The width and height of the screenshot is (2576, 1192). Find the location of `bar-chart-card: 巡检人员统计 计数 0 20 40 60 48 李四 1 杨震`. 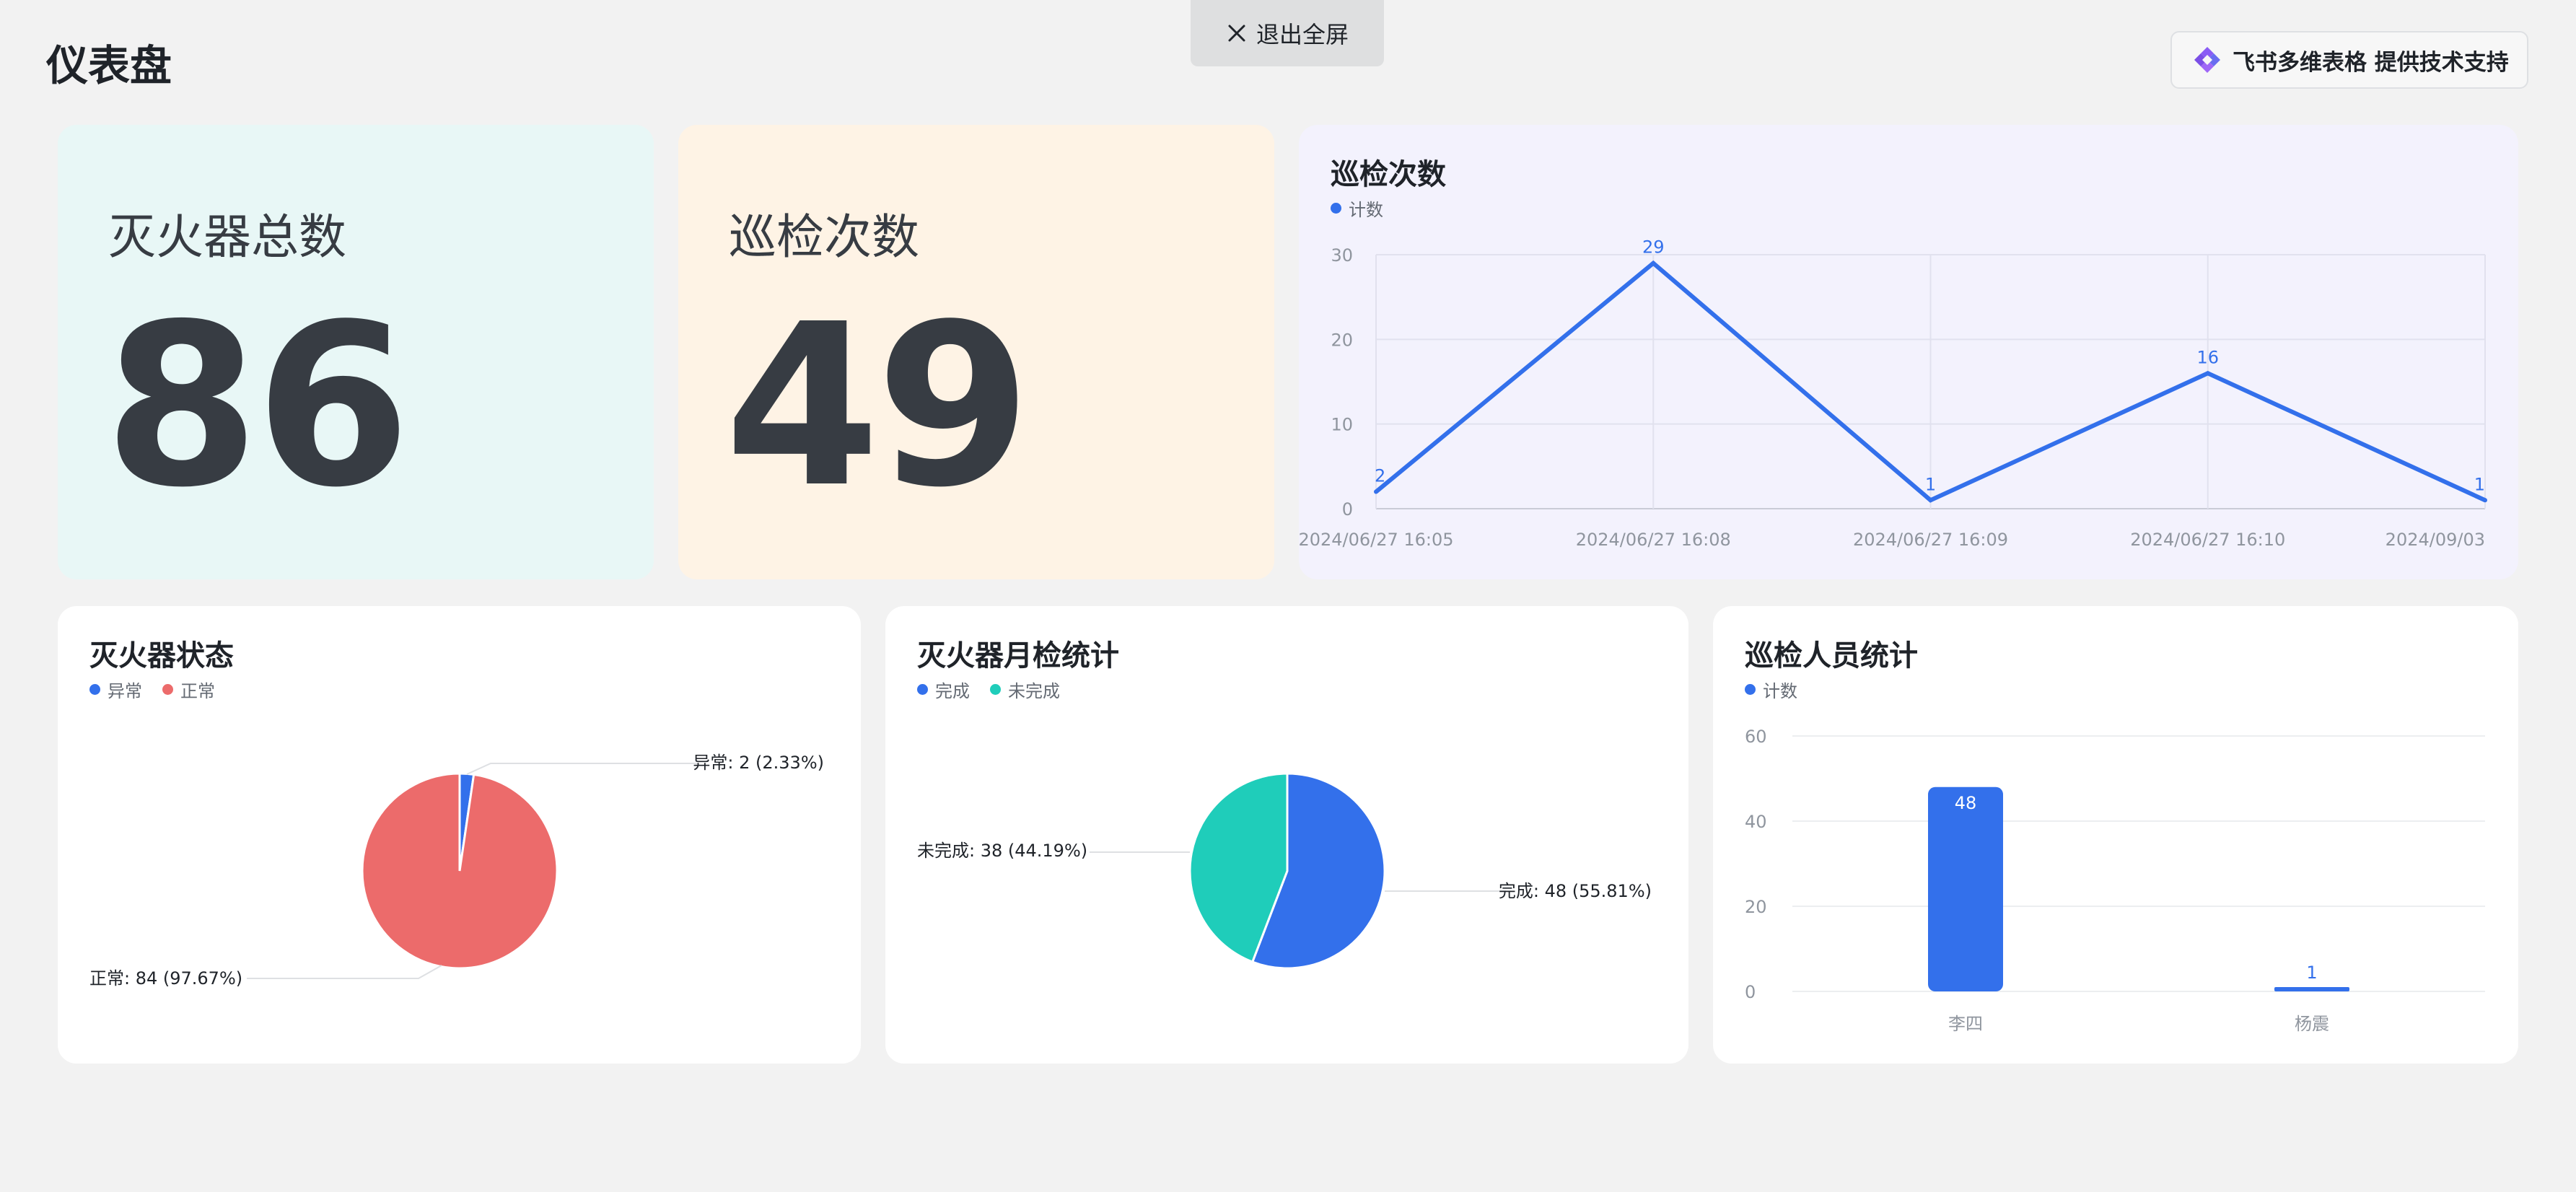

bar-chart-card: 巡检人员统计 计数 0 20 40 60 48 李四 1 杨震 is located at coordinates (2115, 835).